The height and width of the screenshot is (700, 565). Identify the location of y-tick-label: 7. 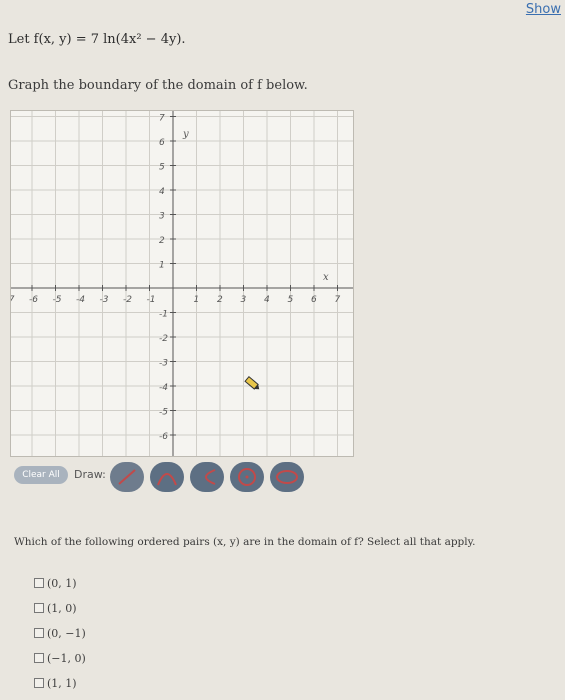
(162, 119).